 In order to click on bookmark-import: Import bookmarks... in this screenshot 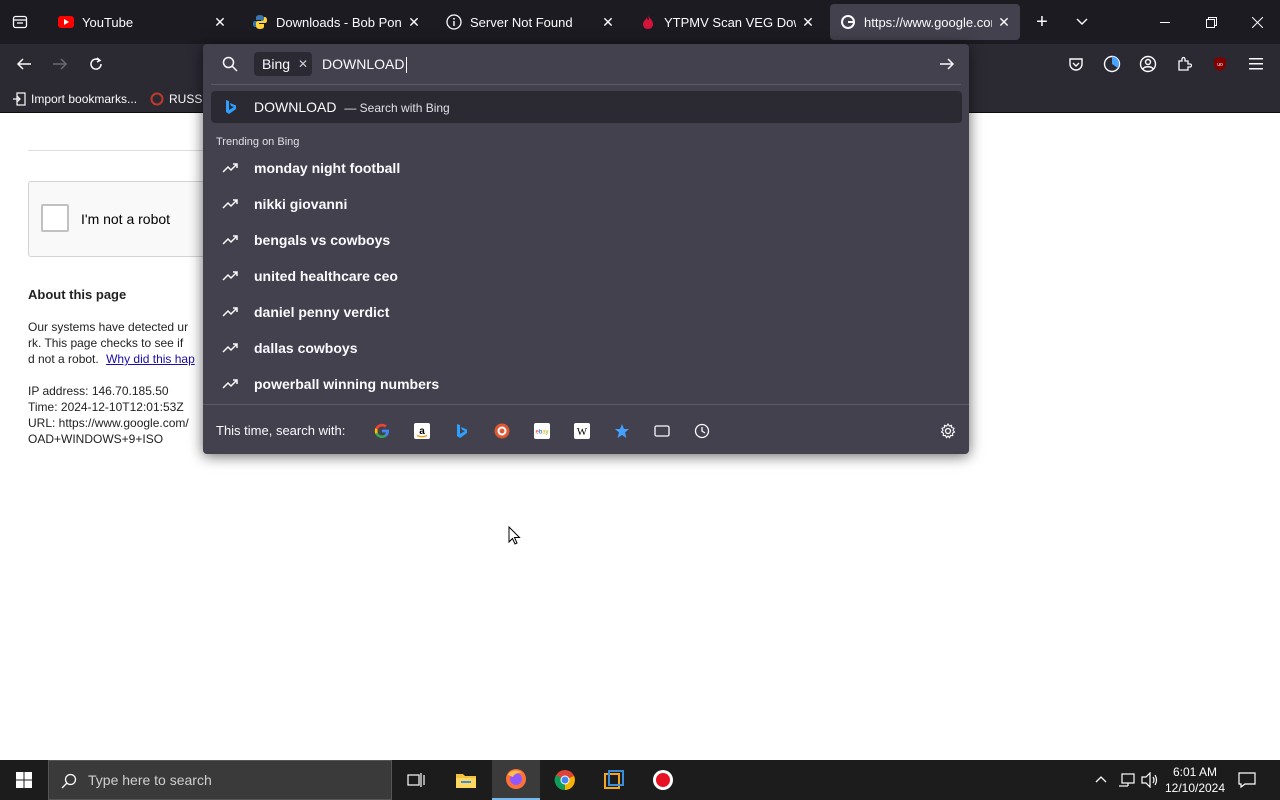, I will do `click(74, 99)`.